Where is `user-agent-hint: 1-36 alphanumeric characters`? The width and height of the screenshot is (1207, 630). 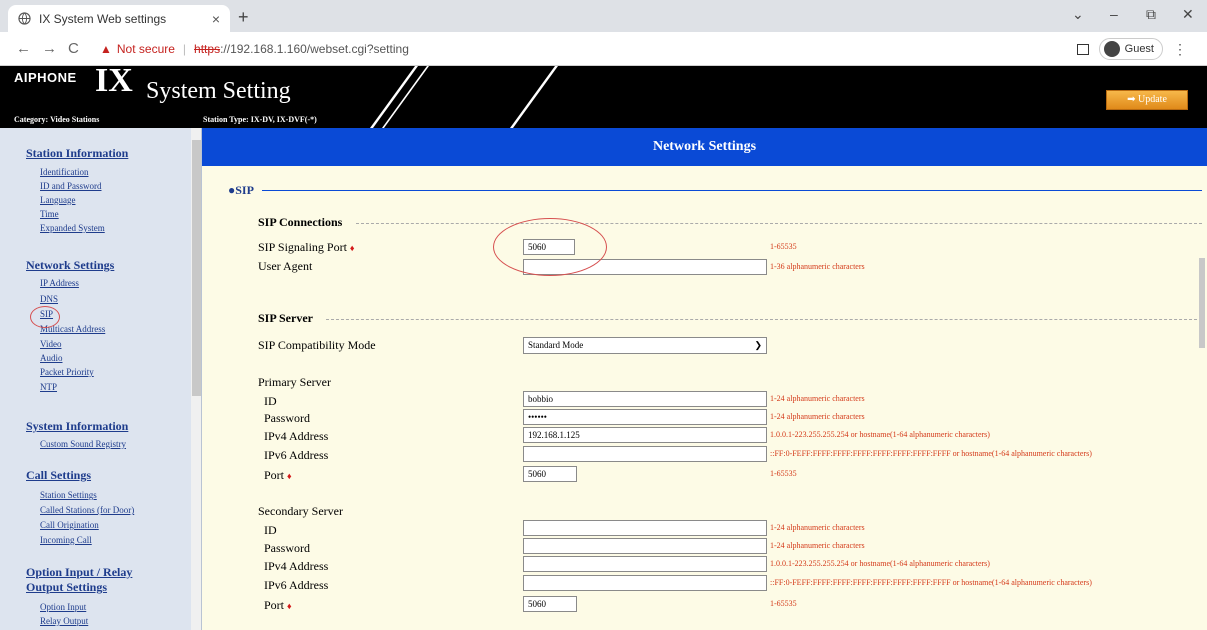
user-agent-hint: 1-36 alphanumeric characters is located at coordinates (817, 266).